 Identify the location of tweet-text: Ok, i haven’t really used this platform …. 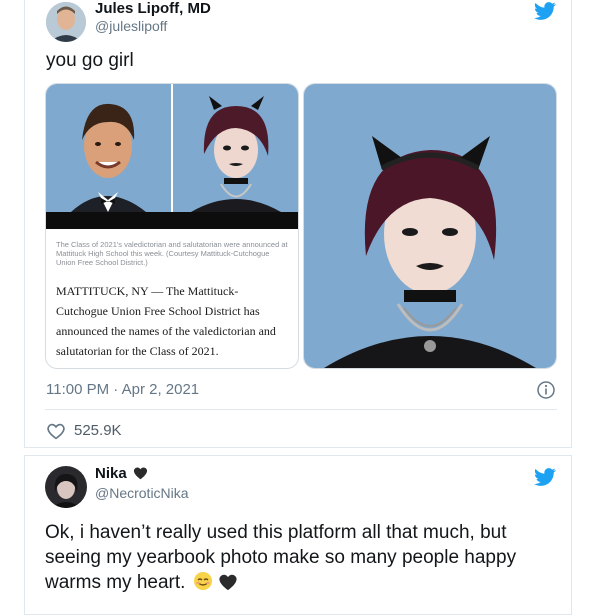
(305, 557).